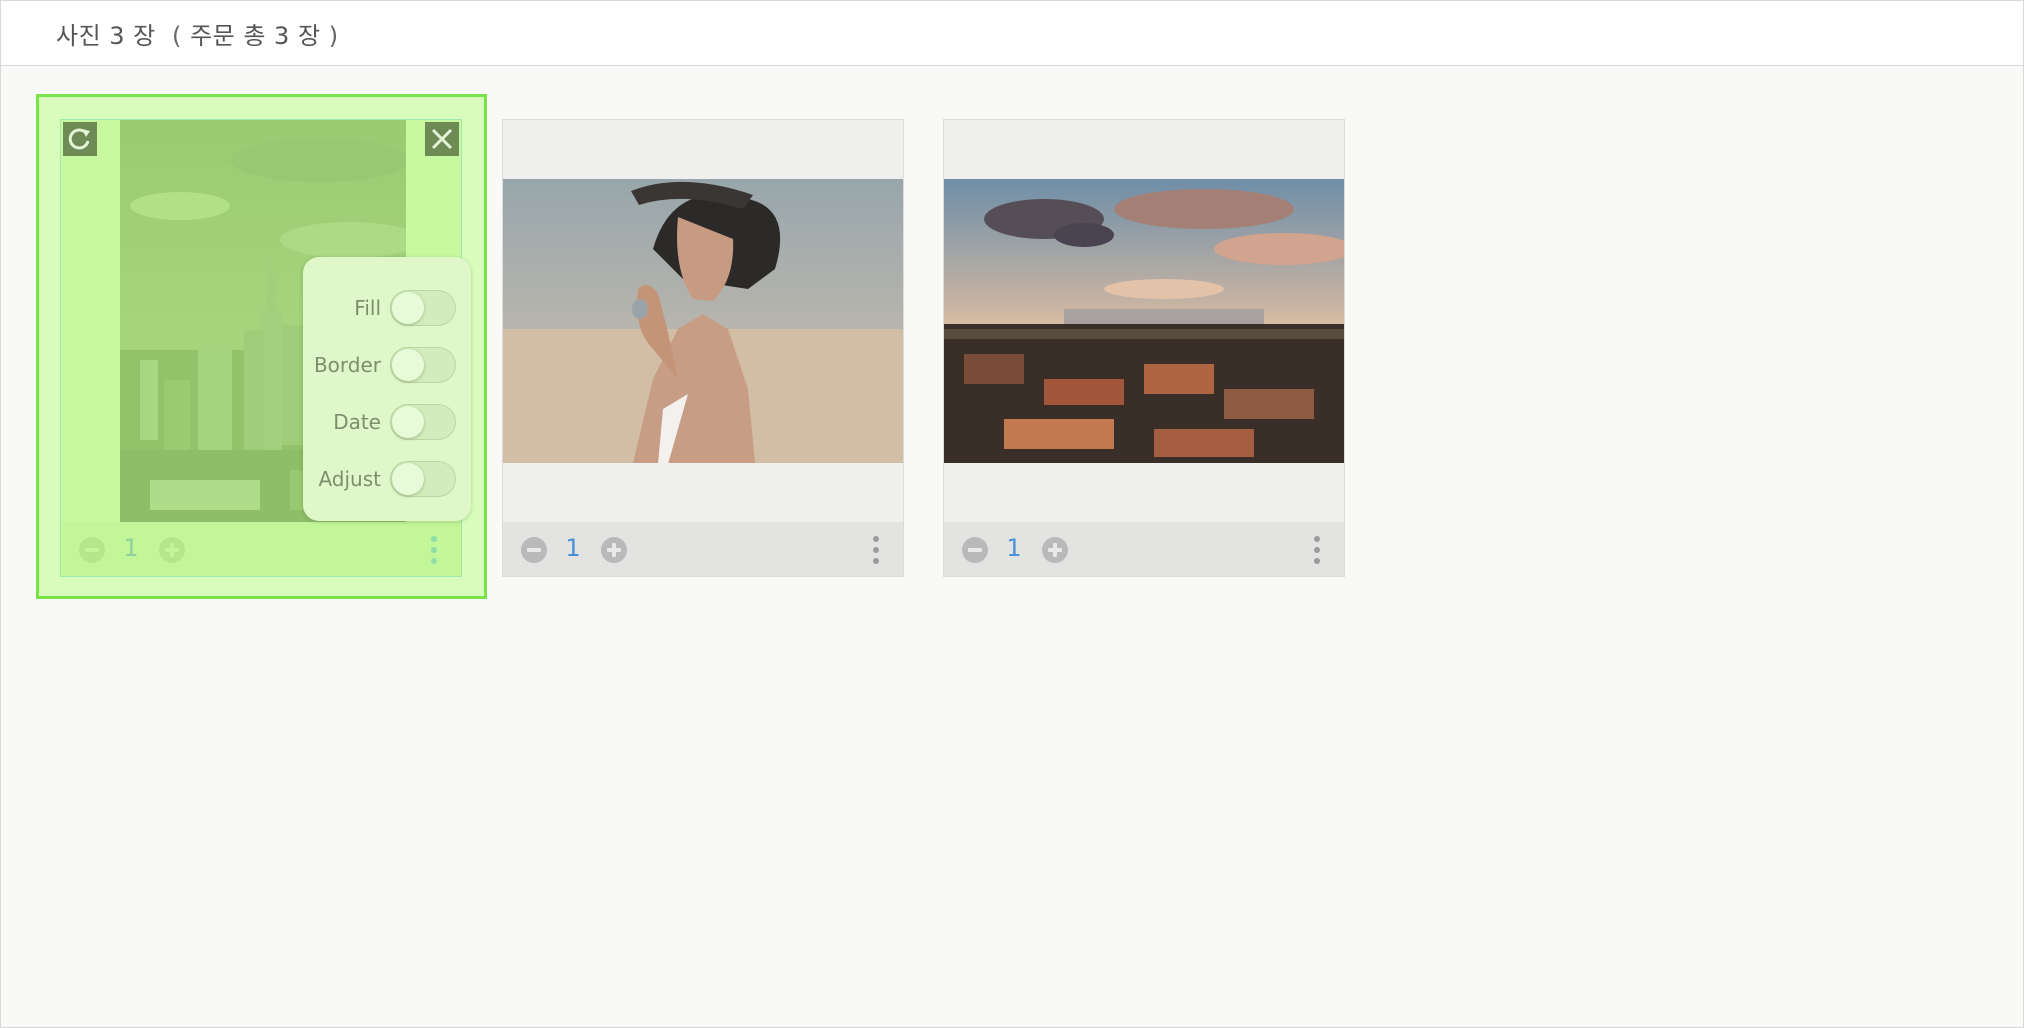 The image size is (2024, 1028). I want to click on photo-options-popover: Fill Border Date Adjust, so click(387, 389).